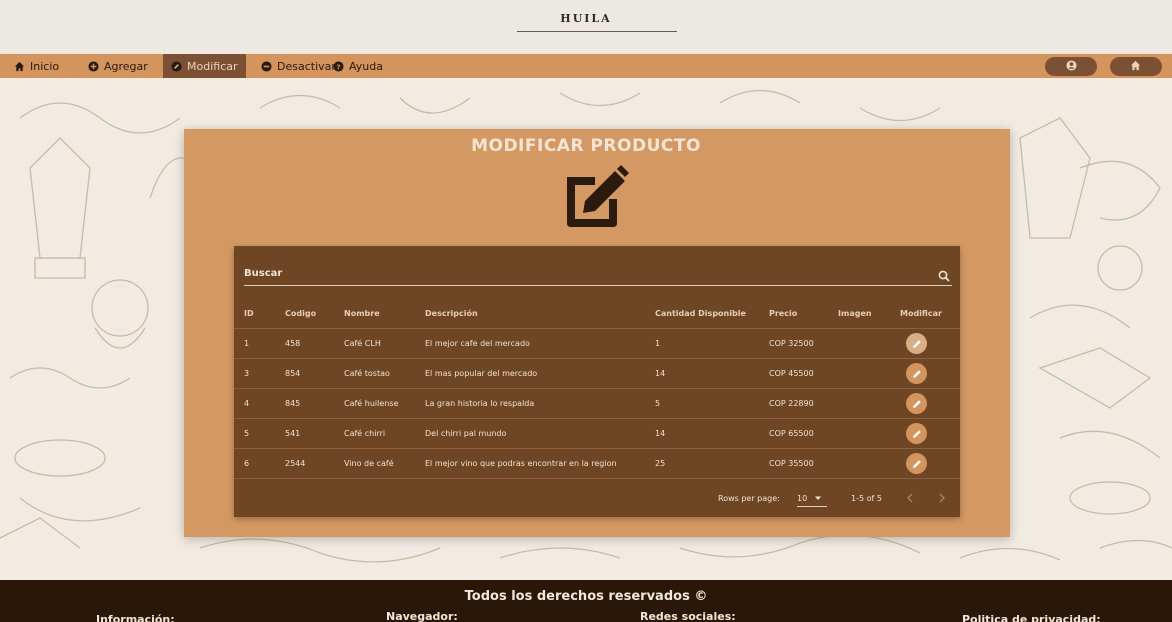  I want to click on column-header-modificar: Modificar, so click(921, 313).